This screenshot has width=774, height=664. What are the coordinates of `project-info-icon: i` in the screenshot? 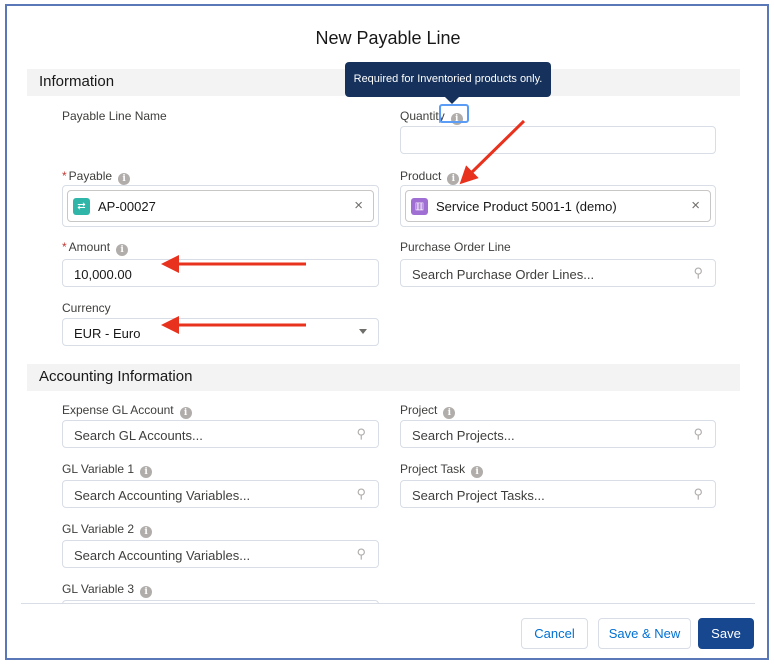 It's located at (449, 413).